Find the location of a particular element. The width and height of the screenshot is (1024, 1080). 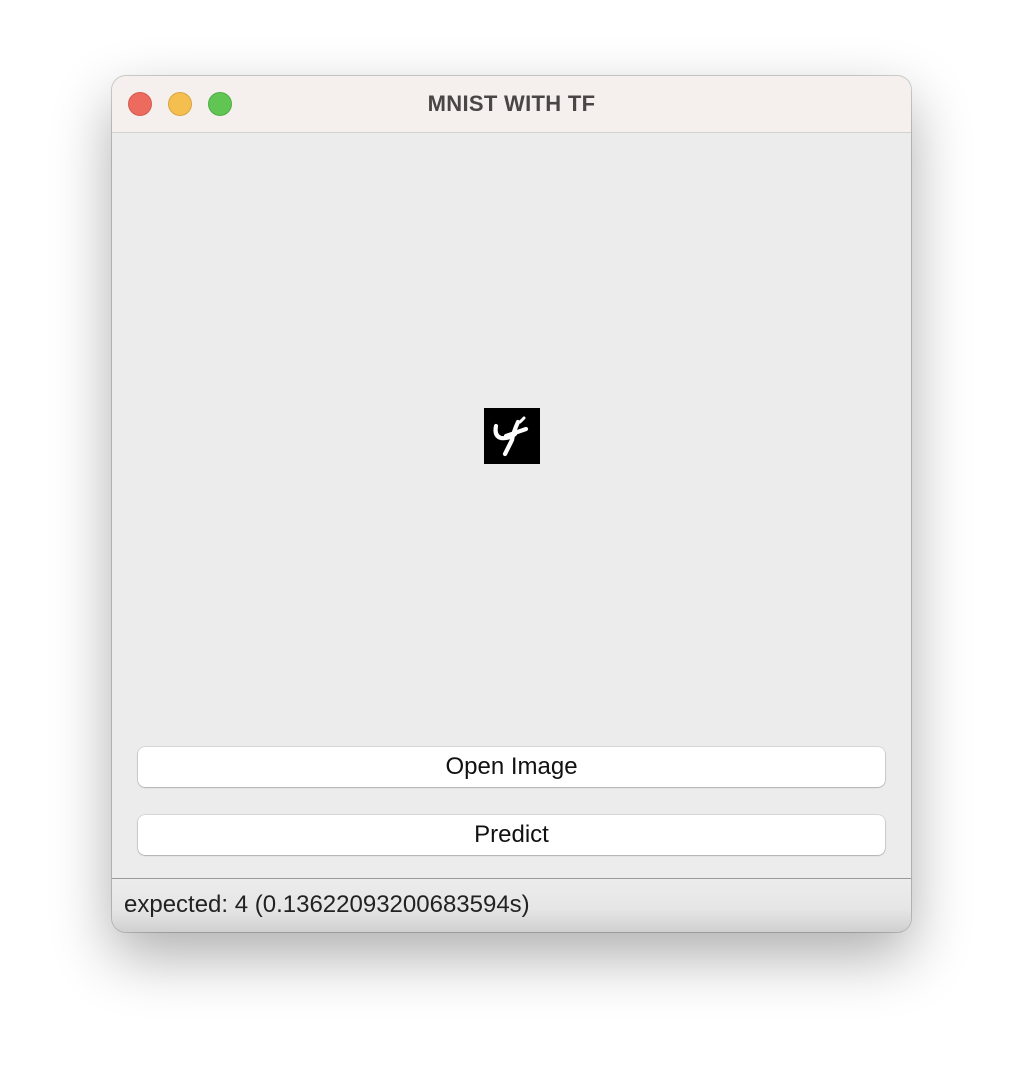

title-bar: MNIST WITH TF is located at coordinates (511, 104).